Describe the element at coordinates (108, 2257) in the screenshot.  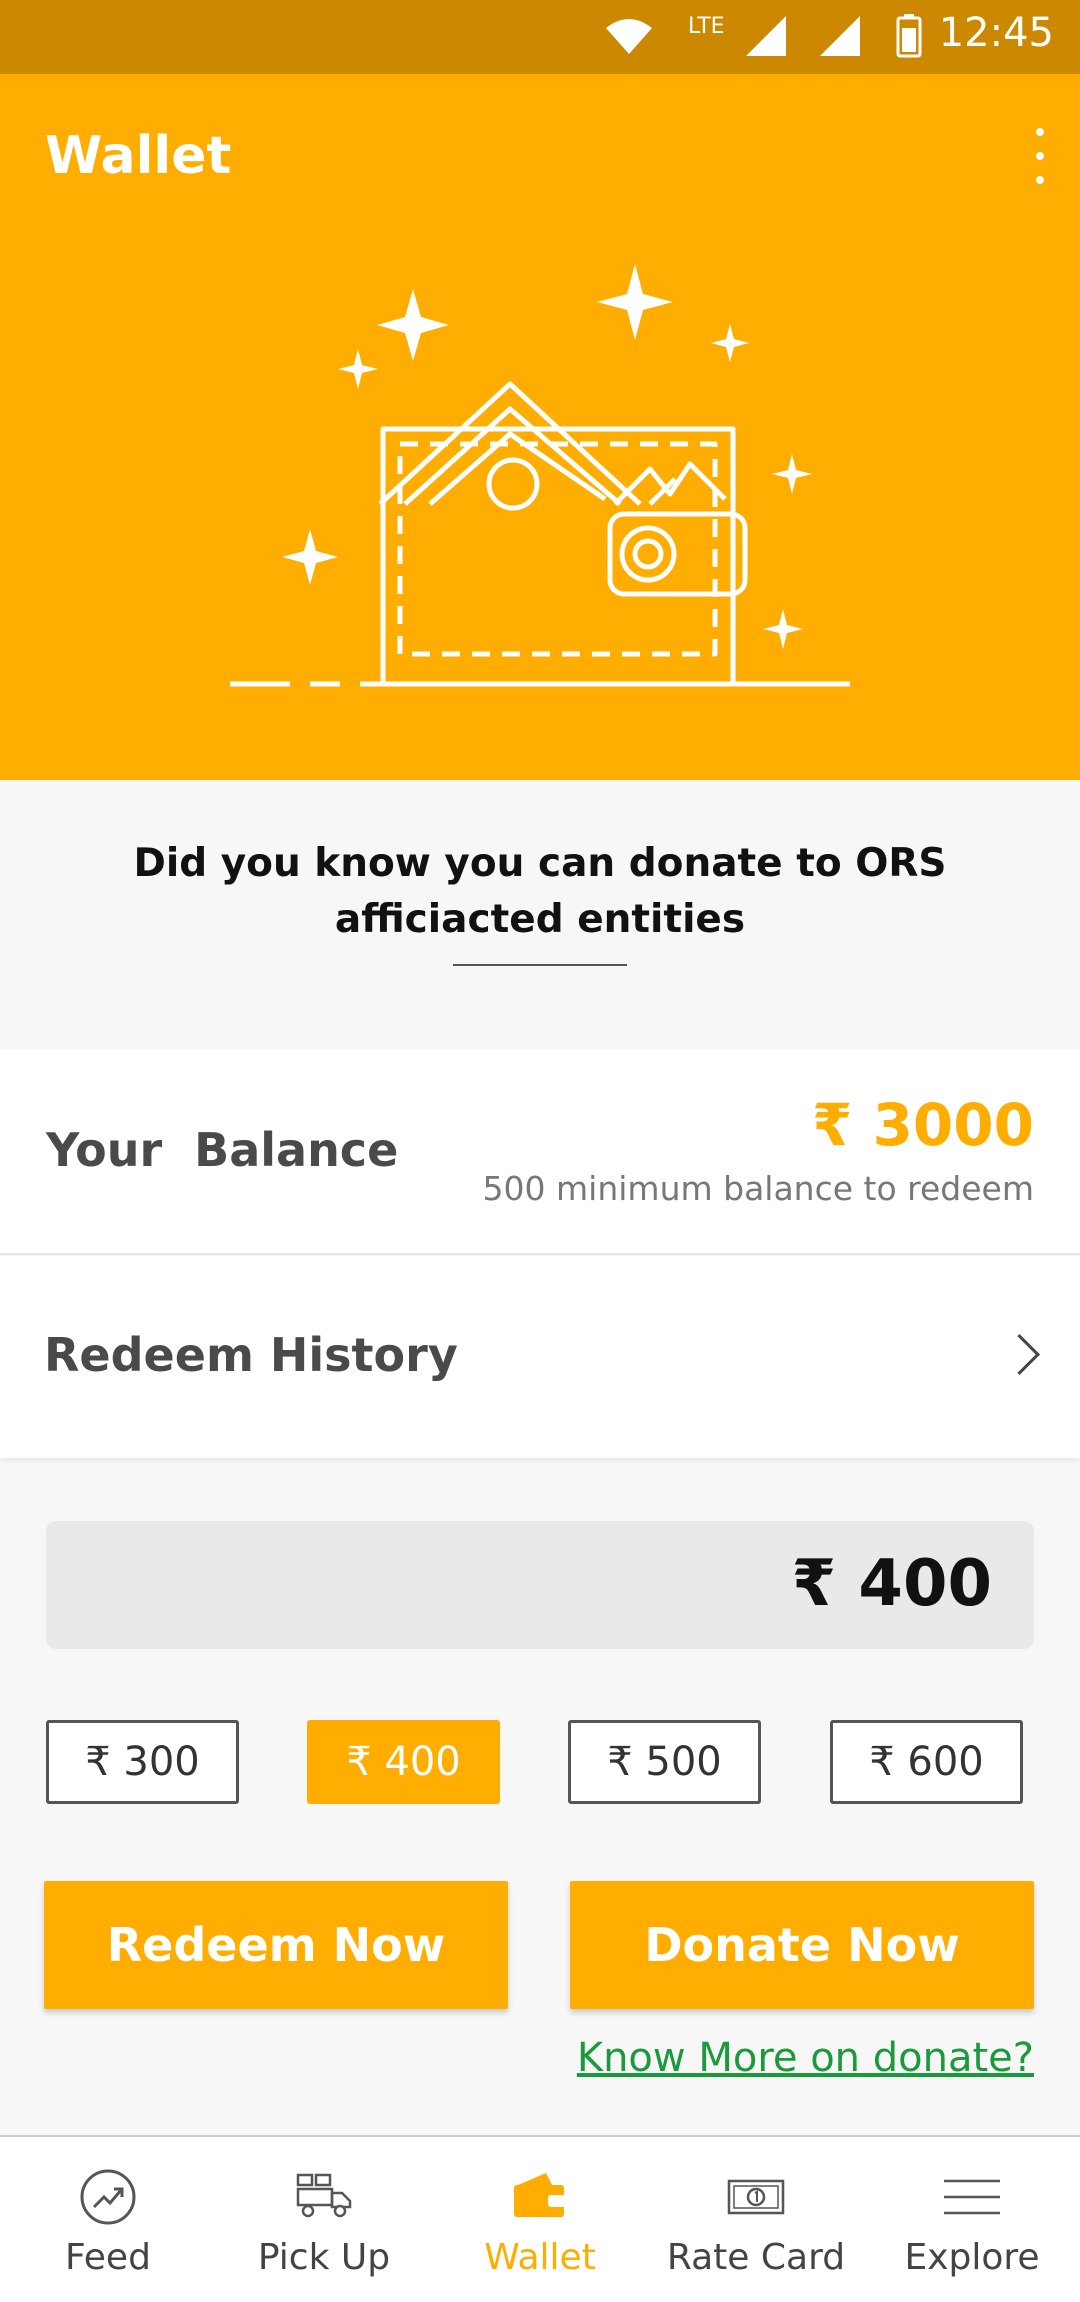
I see `nav-feed-label: Feed` at that location.